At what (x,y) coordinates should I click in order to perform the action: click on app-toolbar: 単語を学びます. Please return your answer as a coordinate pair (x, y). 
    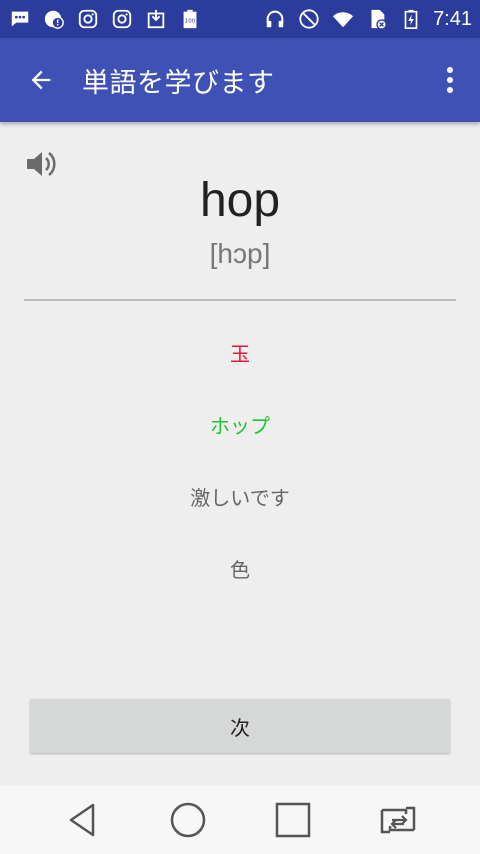
    Looking at the image, I should click on (240, 80).